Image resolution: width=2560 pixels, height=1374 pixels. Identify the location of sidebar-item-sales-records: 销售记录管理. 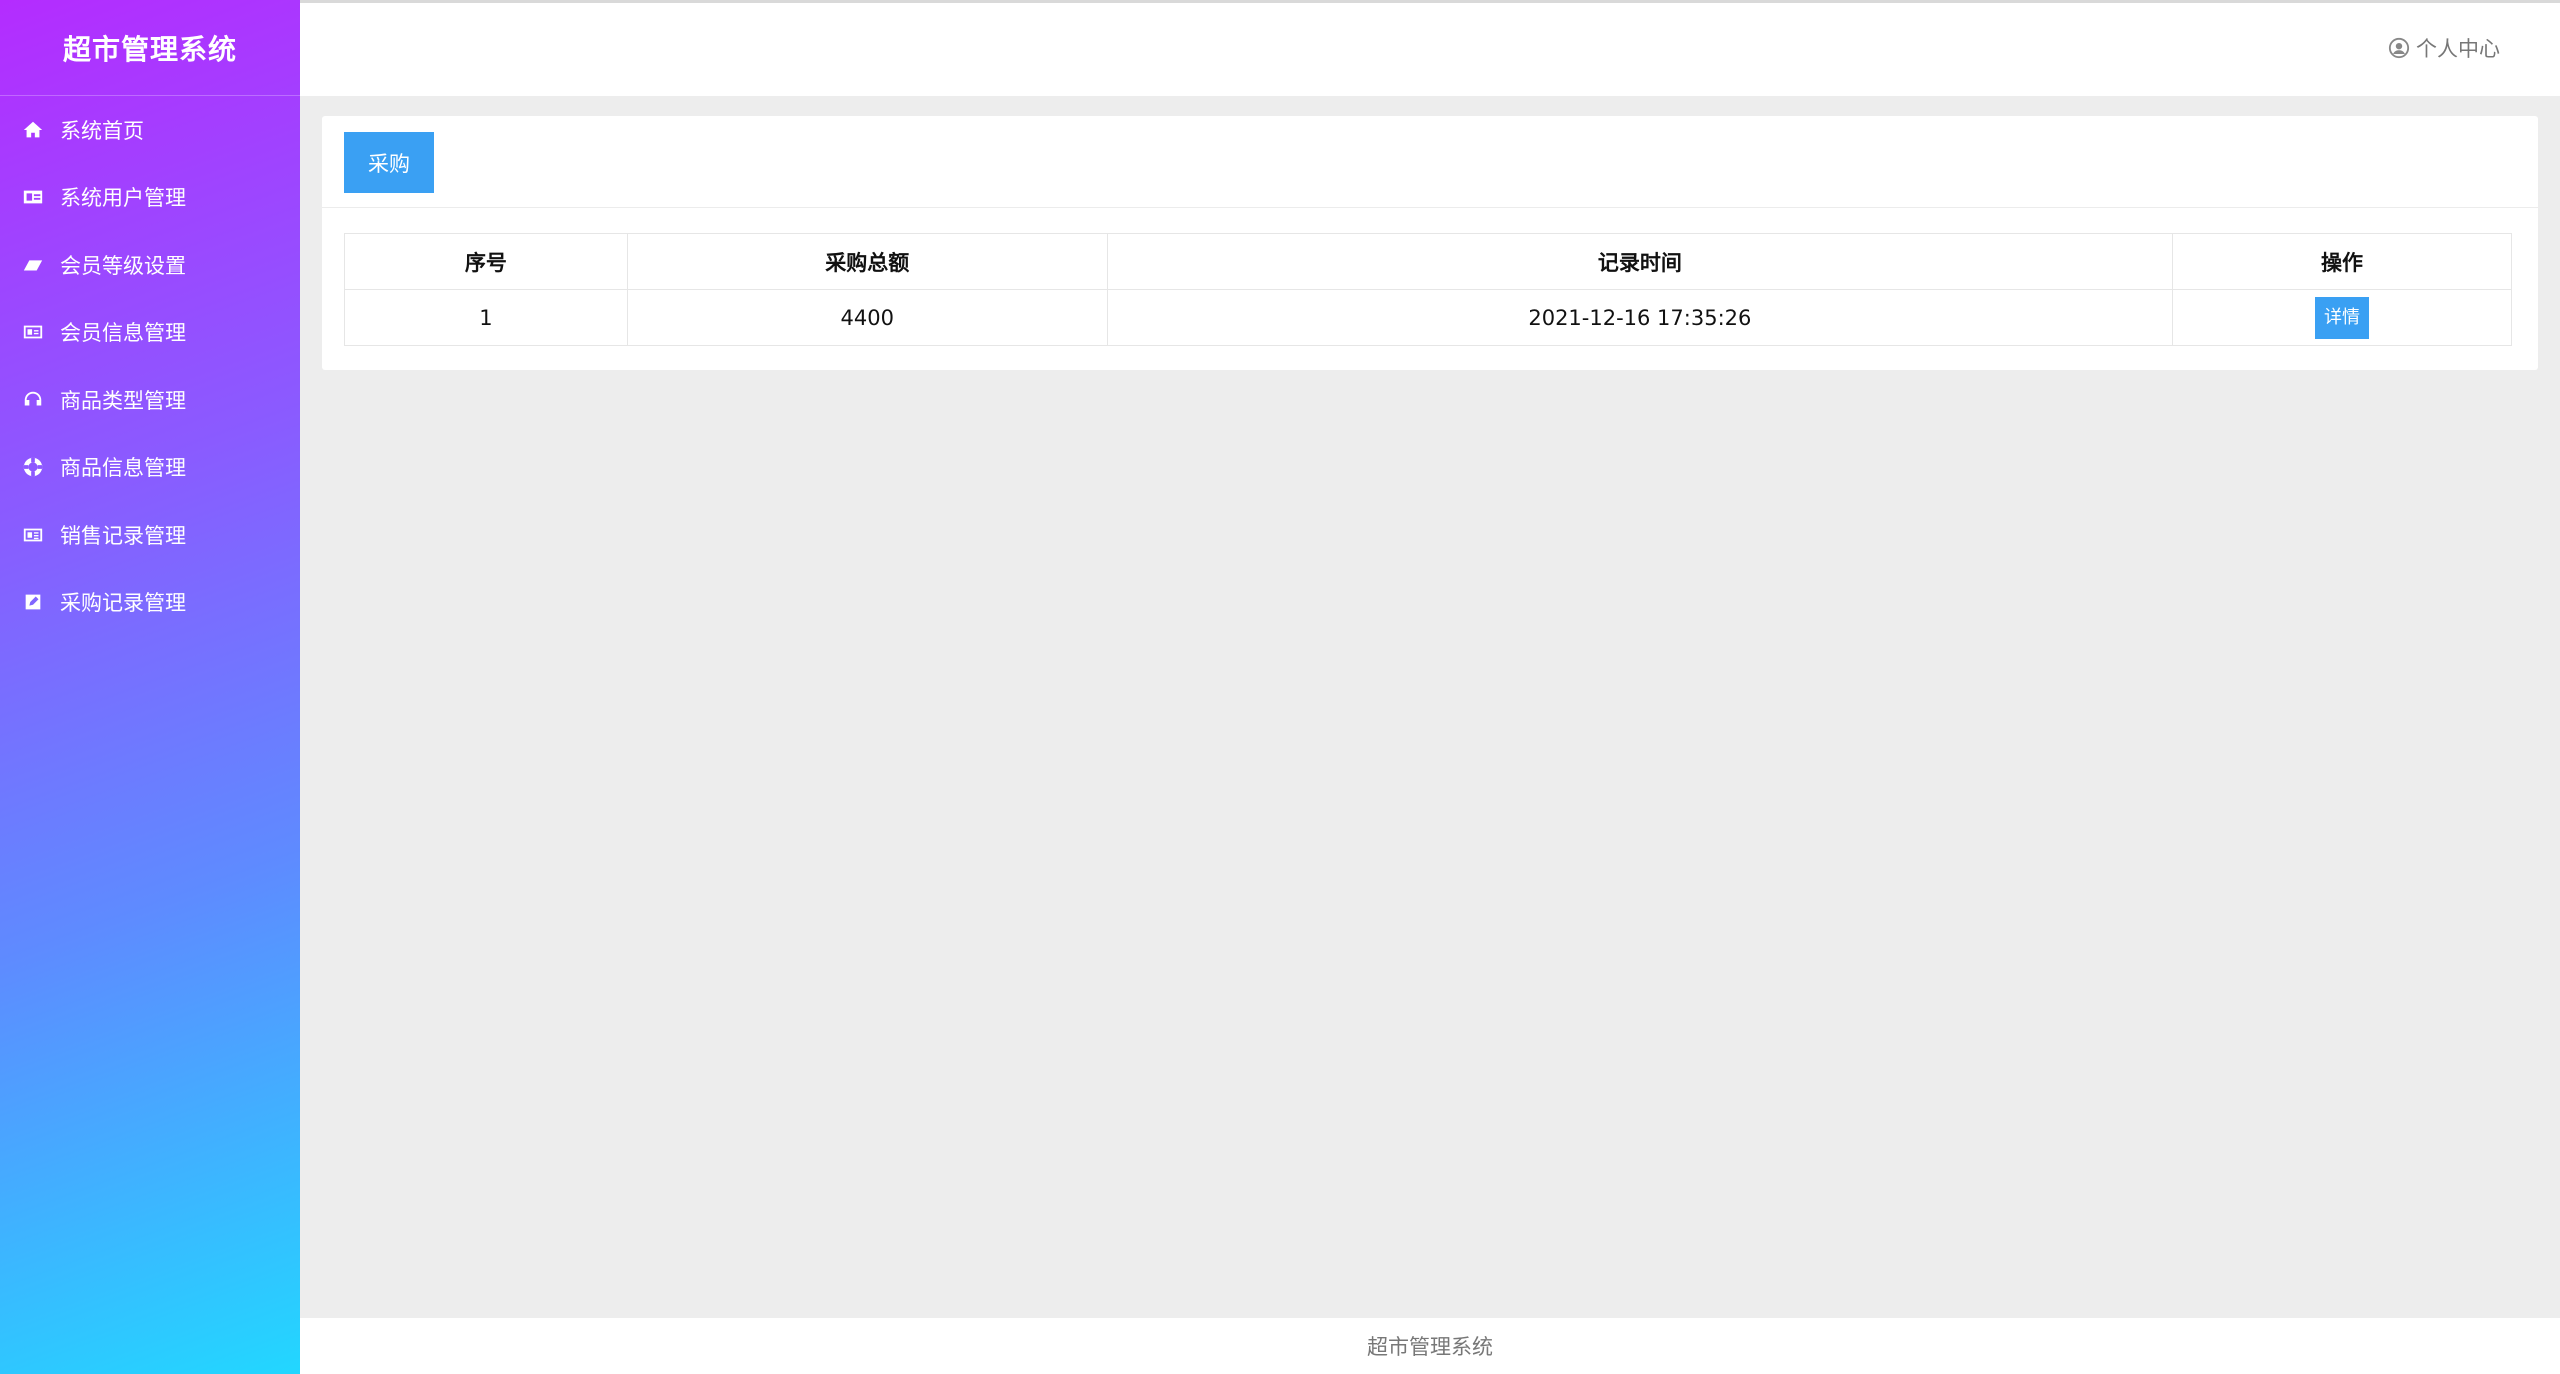
(150, 535).